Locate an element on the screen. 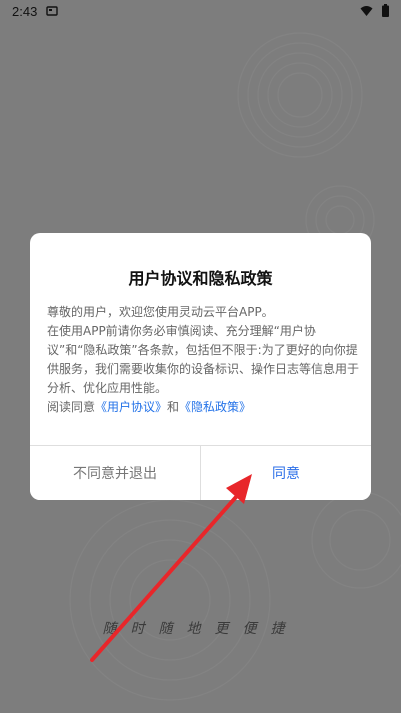 The image size is (401, 713). read-agree-prefix: 阅读同意 is located at coordinates (71, 407).